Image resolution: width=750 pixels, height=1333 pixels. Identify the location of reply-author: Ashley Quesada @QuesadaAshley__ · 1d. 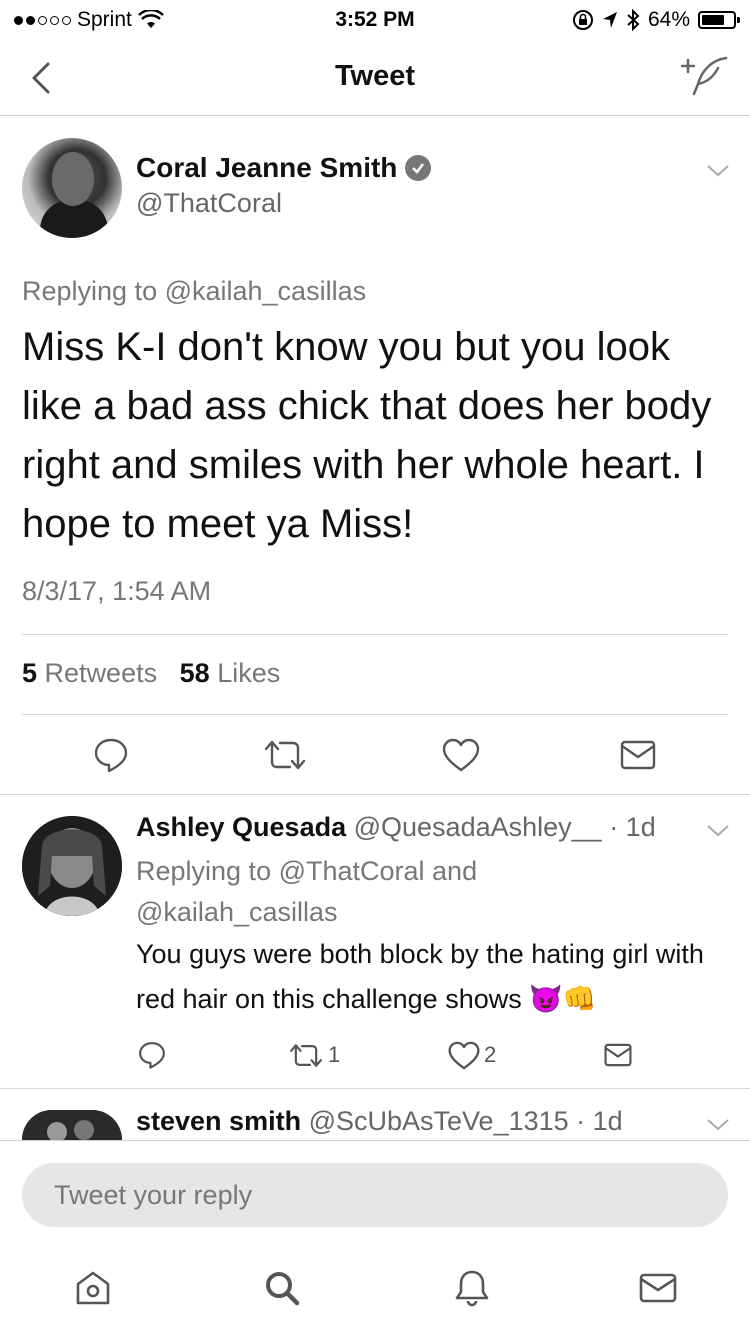
(396, 827).